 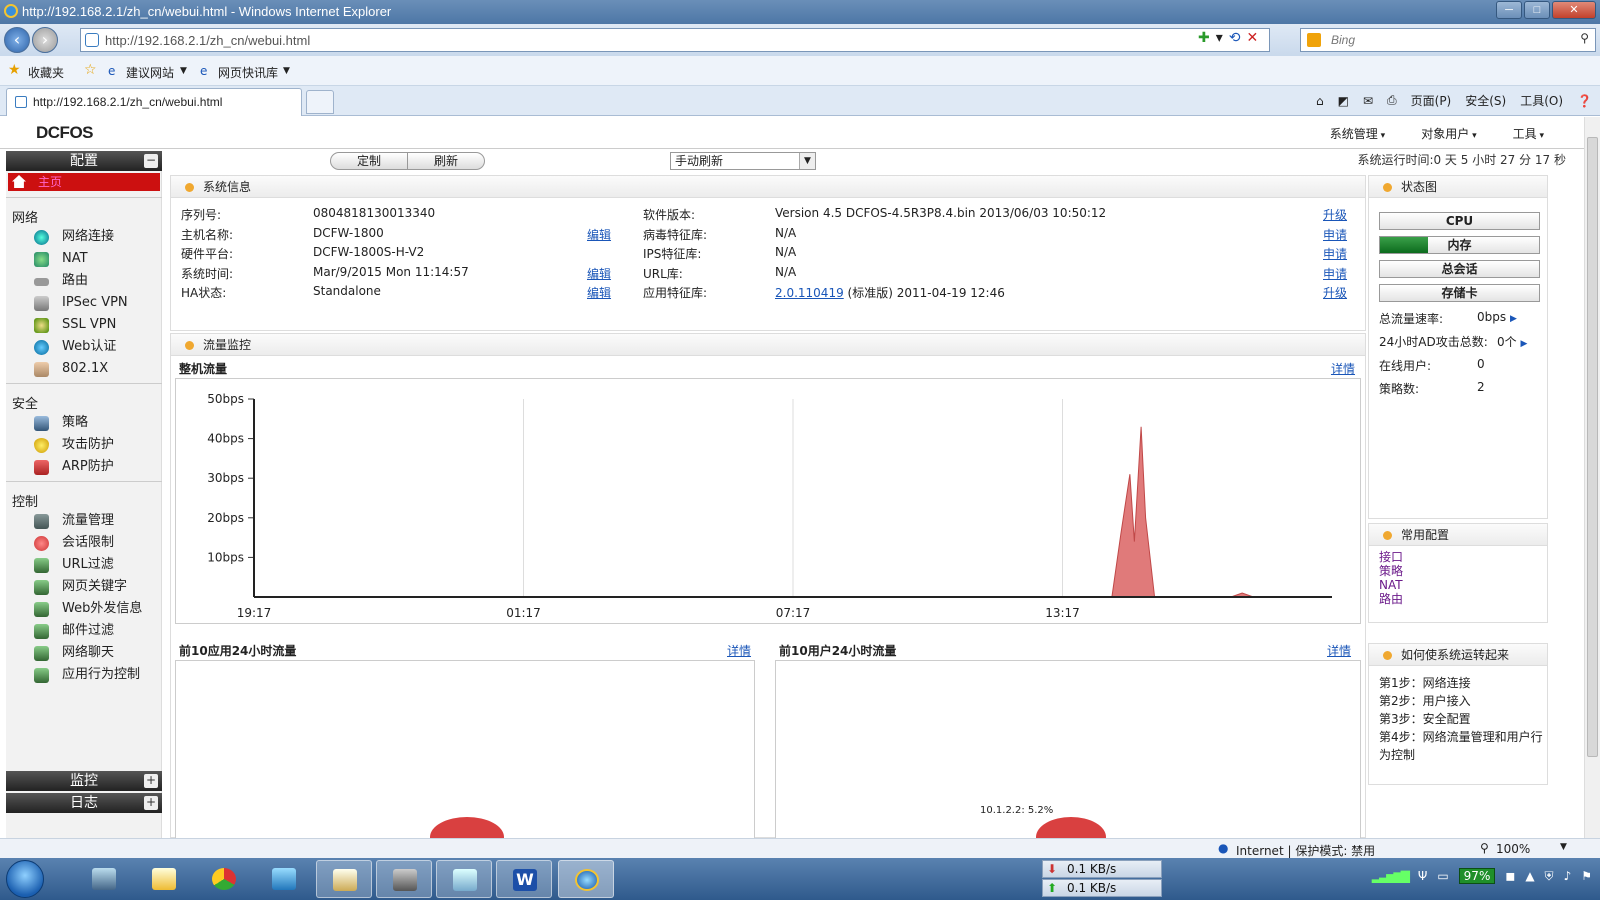 I want to click on link-interface: 接口, so click(x=1391, y=557).